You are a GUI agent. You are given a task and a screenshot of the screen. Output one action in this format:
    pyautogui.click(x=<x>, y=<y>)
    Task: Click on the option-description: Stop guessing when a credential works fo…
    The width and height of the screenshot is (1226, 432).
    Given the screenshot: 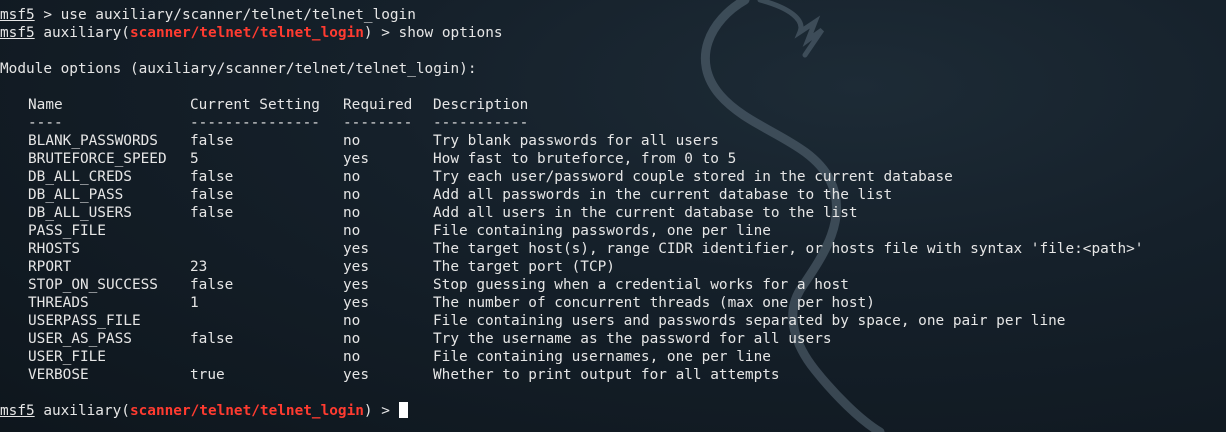 What is the action you would take?
    pyautogui.click(x=641, y=285)
    